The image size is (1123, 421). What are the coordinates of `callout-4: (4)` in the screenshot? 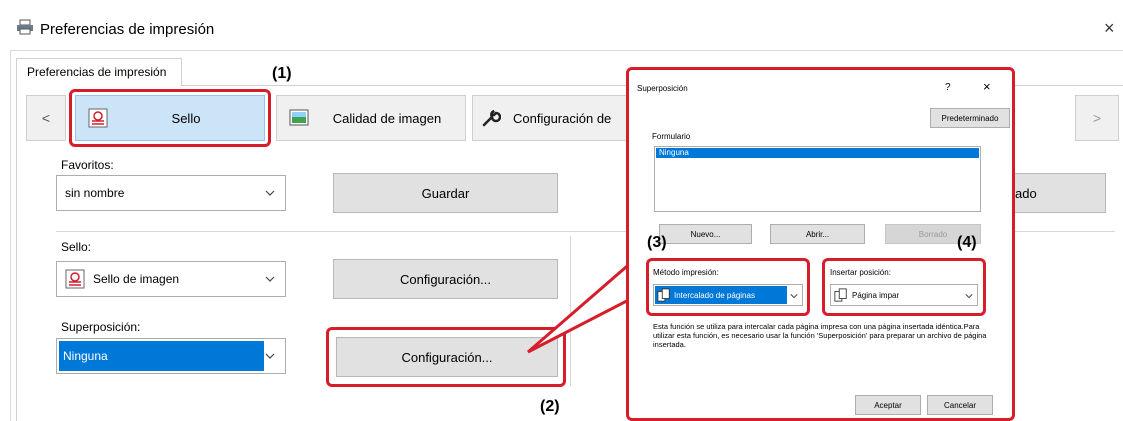 It's located at (967, 242).